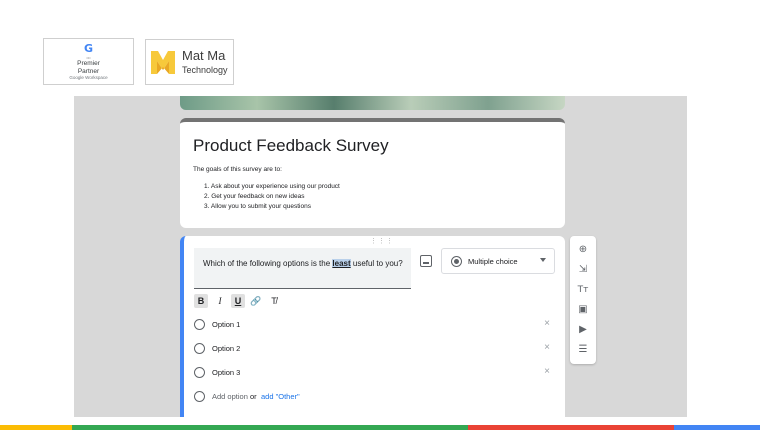 The image size is (760, 430). I want to click on goal-item: 2. Get your feedback on new ideas, so click(254, 196).